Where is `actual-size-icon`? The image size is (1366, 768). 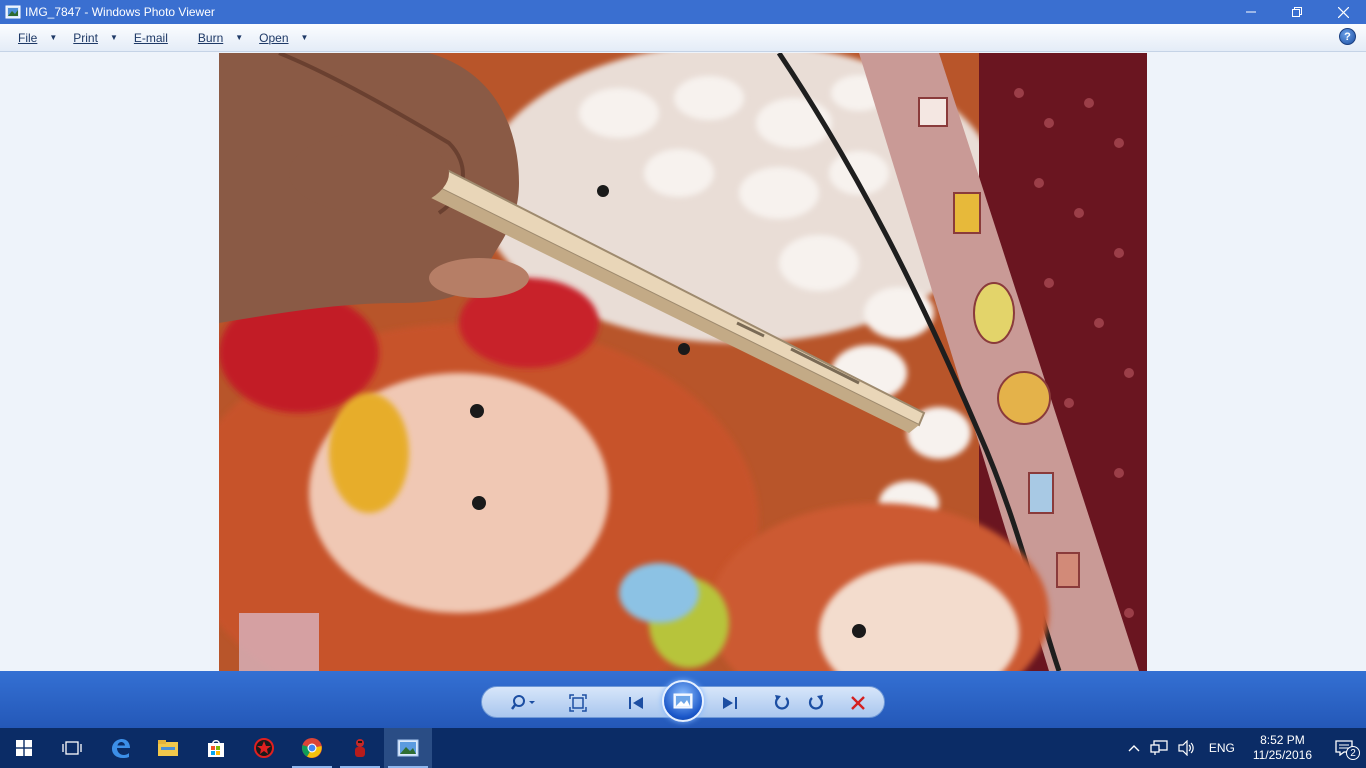 actual-size-icon is located at coordinates (578, 703).